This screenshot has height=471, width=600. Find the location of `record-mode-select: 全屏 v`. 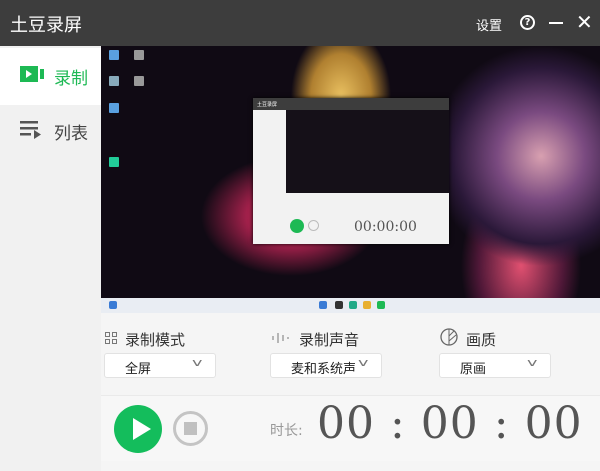

record-mode-select: 全屏 v is located at coordinates (160, 365).